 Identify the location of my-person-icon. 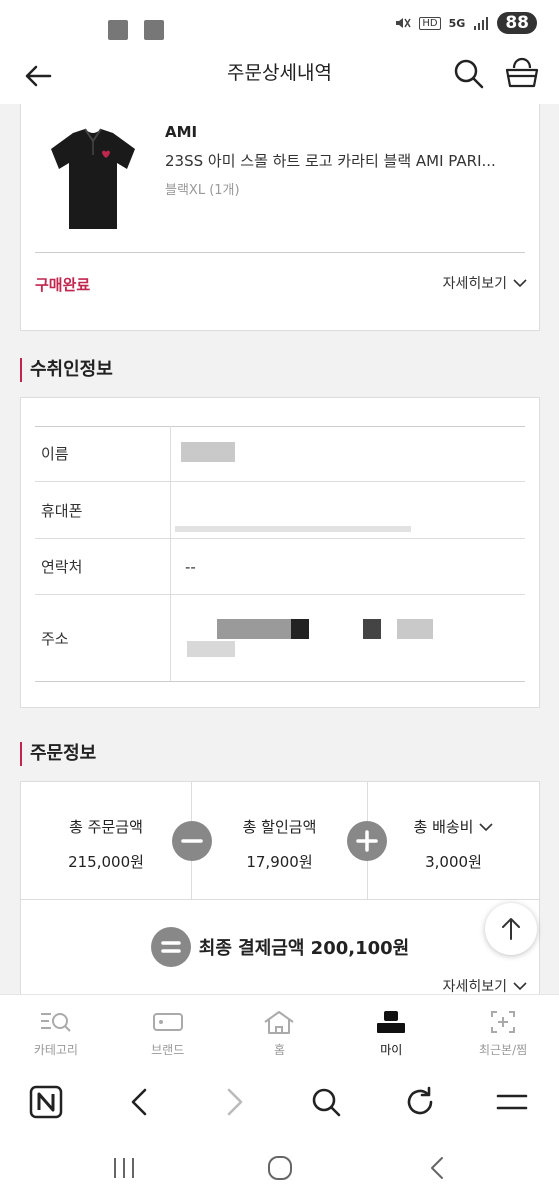
(391, 1022).